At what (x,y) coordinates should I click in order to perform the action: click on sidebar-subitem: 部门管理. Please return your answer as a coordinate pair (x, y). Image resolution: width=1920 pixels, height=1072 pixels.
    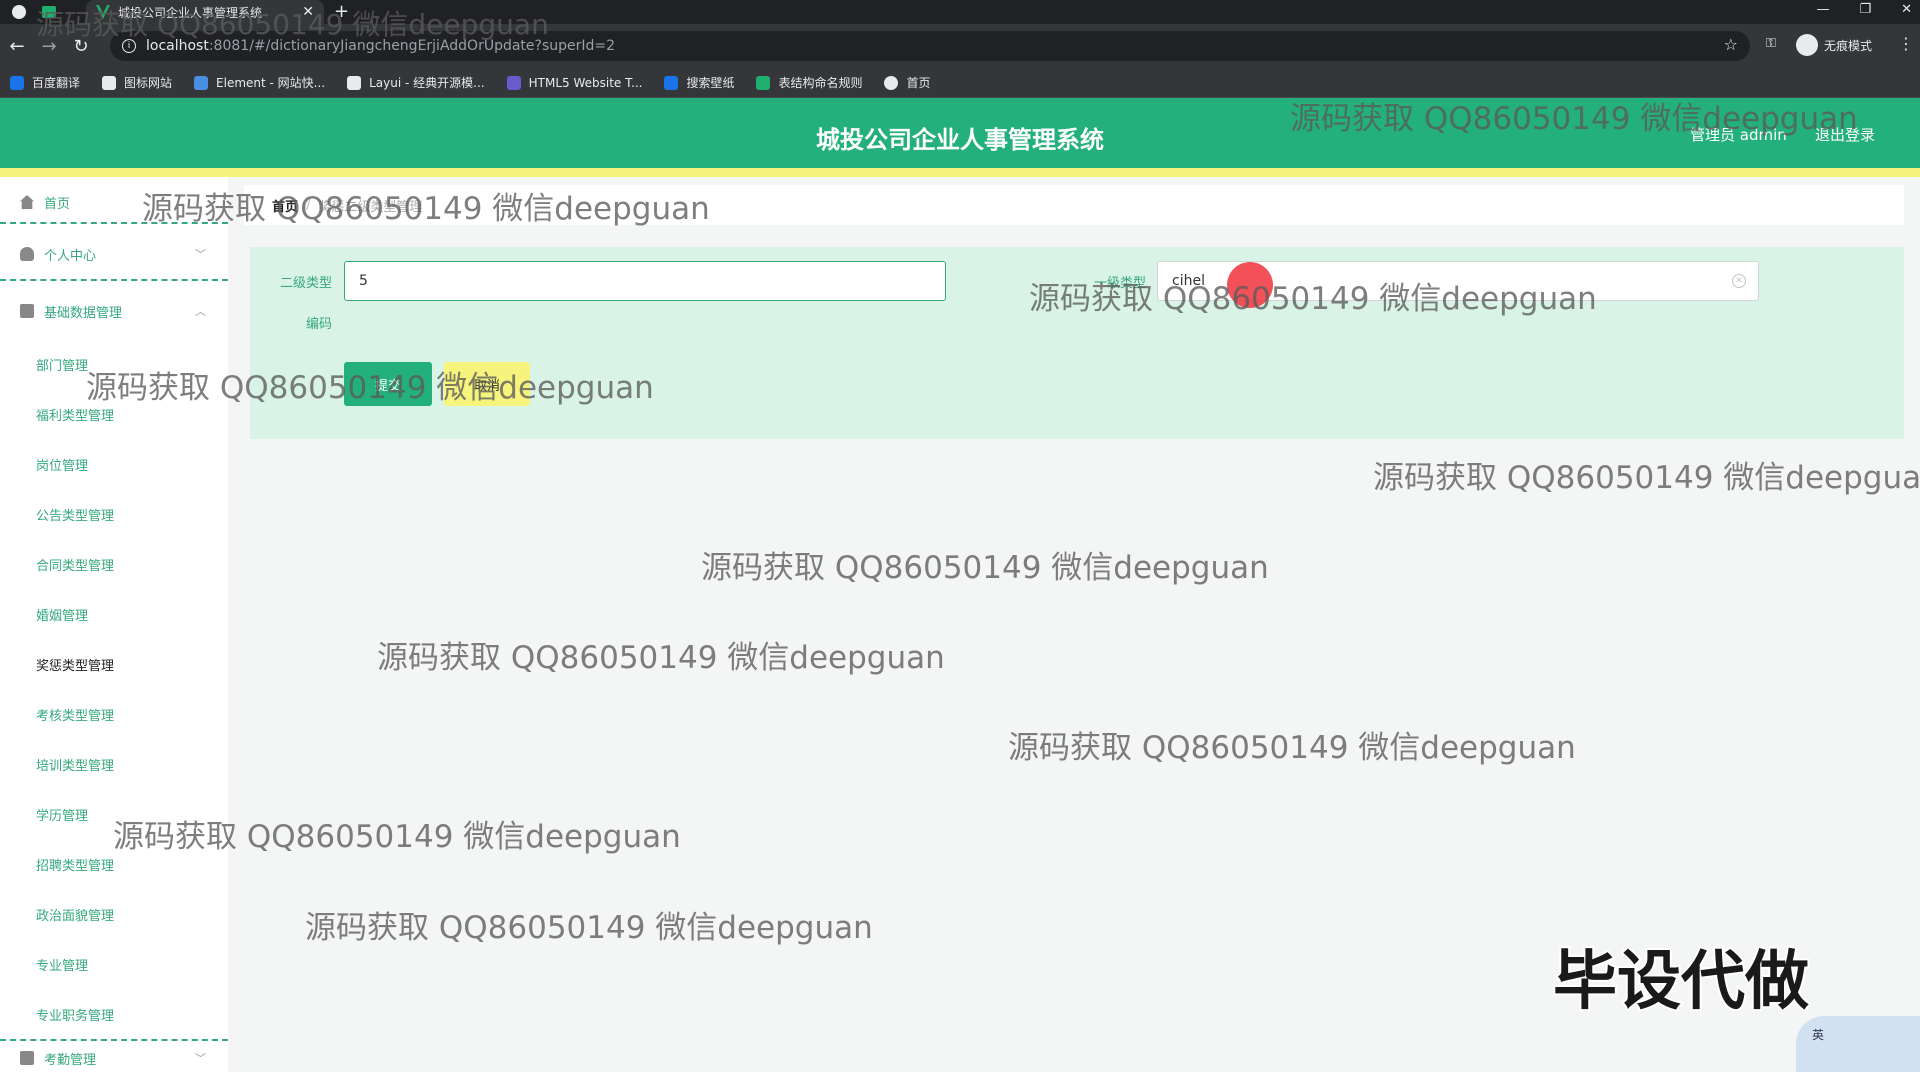
    Looking at the image, I should click on (62, 364).